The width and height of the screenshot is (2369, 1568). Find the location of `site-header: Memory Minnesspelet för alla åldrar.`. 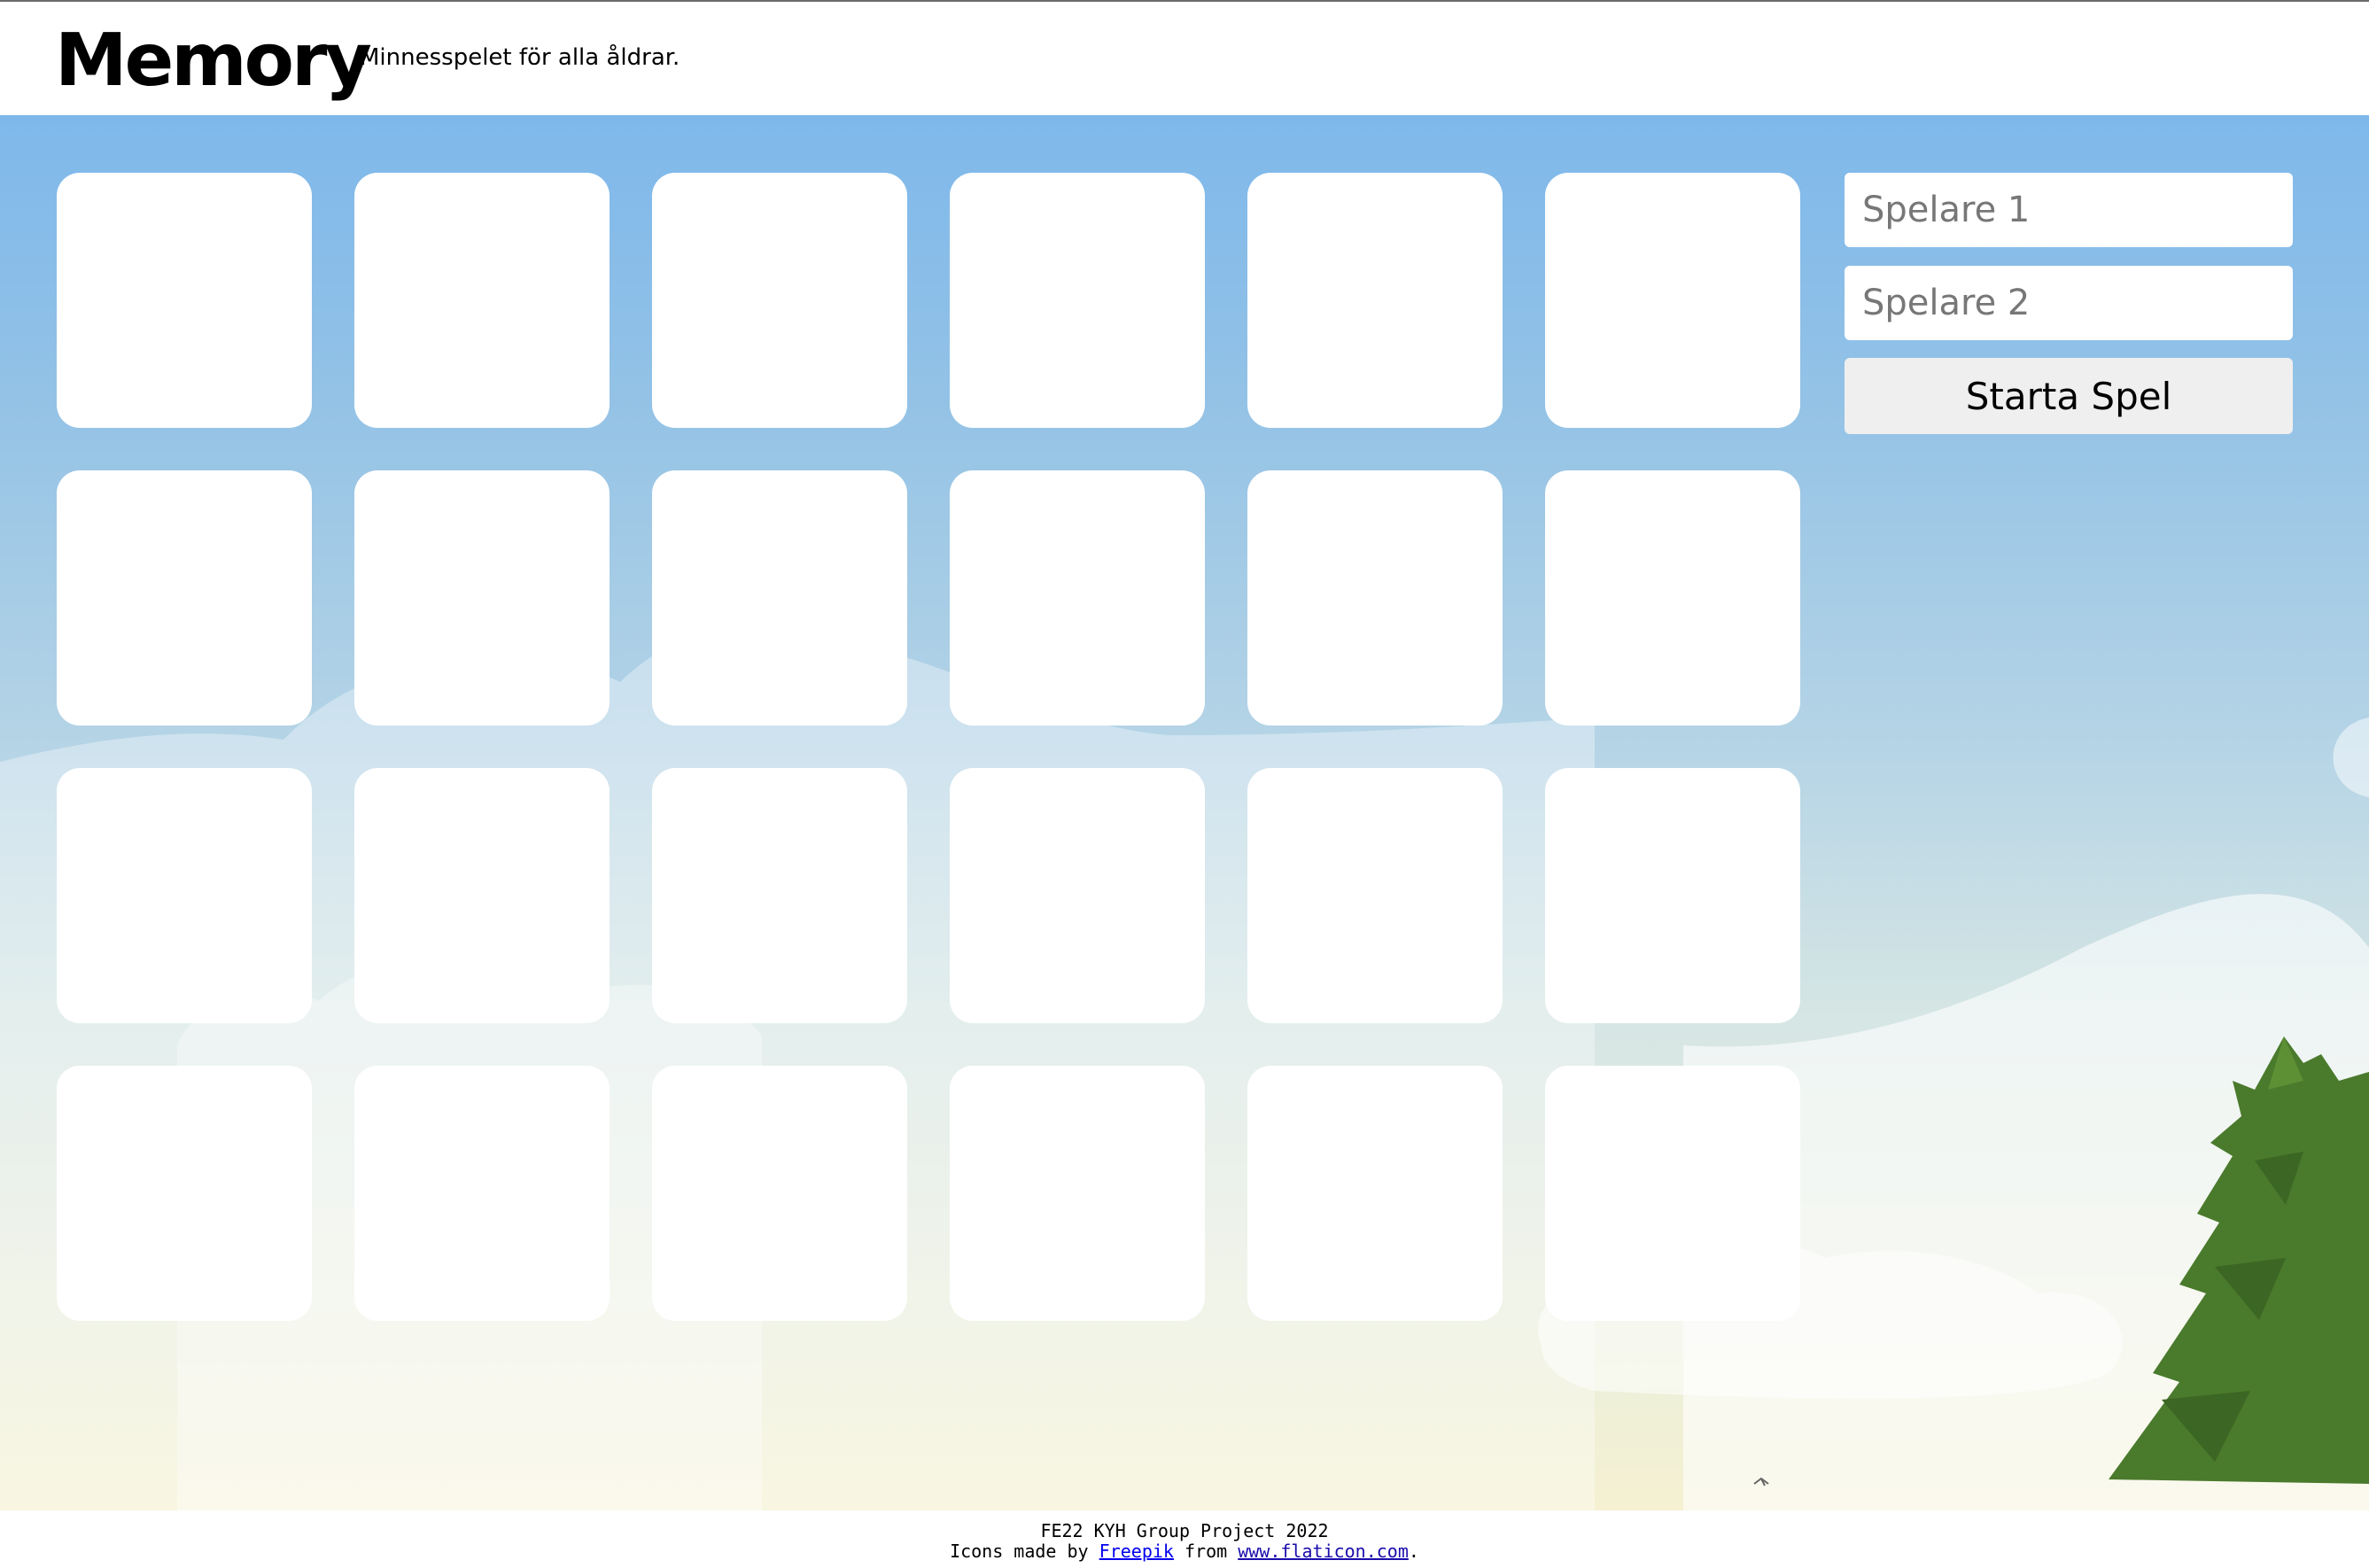

site-header: Memory Minnesspelet för alla åldrar. is located at coordinates (1184, 58).